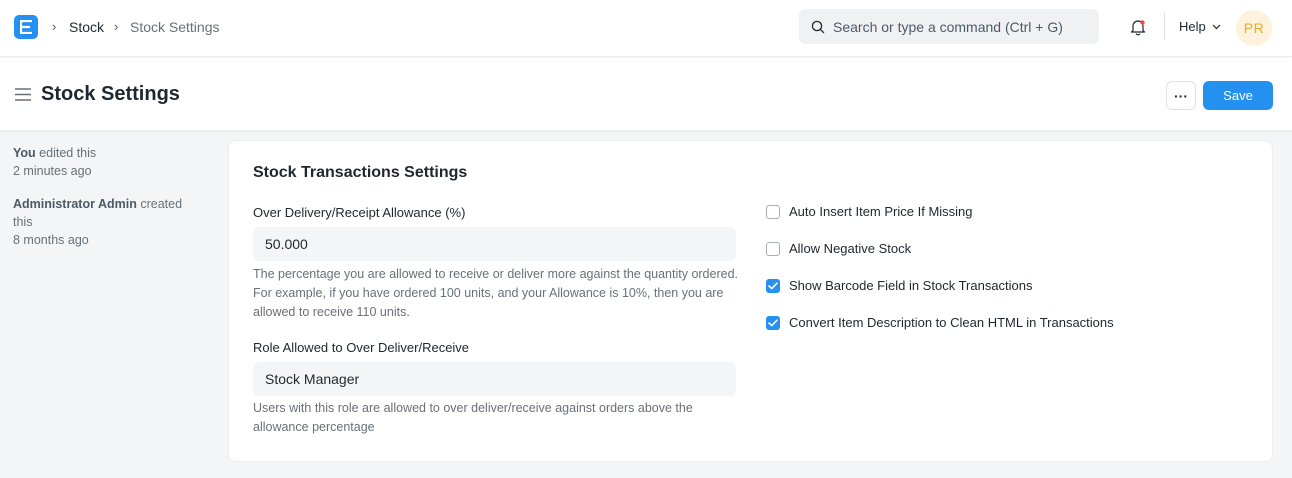  I want to click on auto-insert-price-checkbox: Auto Insert Item Price If Missing, so click(869, 211).